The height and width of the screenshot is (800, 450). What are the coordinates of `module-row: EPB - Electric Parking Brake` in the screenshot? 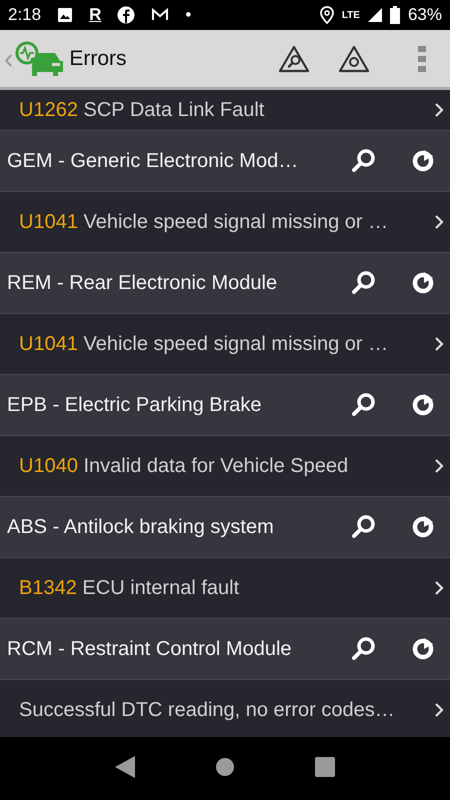 It's located at (225, 405).